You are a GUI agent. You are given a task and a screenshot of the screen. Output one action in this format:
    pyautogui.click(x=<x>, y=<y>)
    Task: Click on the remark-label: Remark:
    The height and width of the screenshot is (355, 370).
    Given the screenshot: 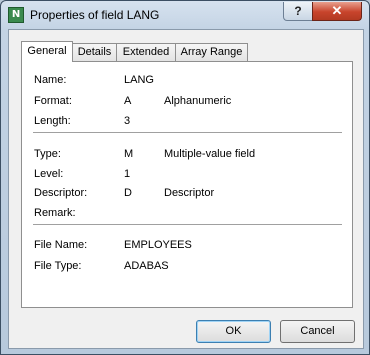 What is the action you would take?
    pyautogui.click(x=55, y=213)
    